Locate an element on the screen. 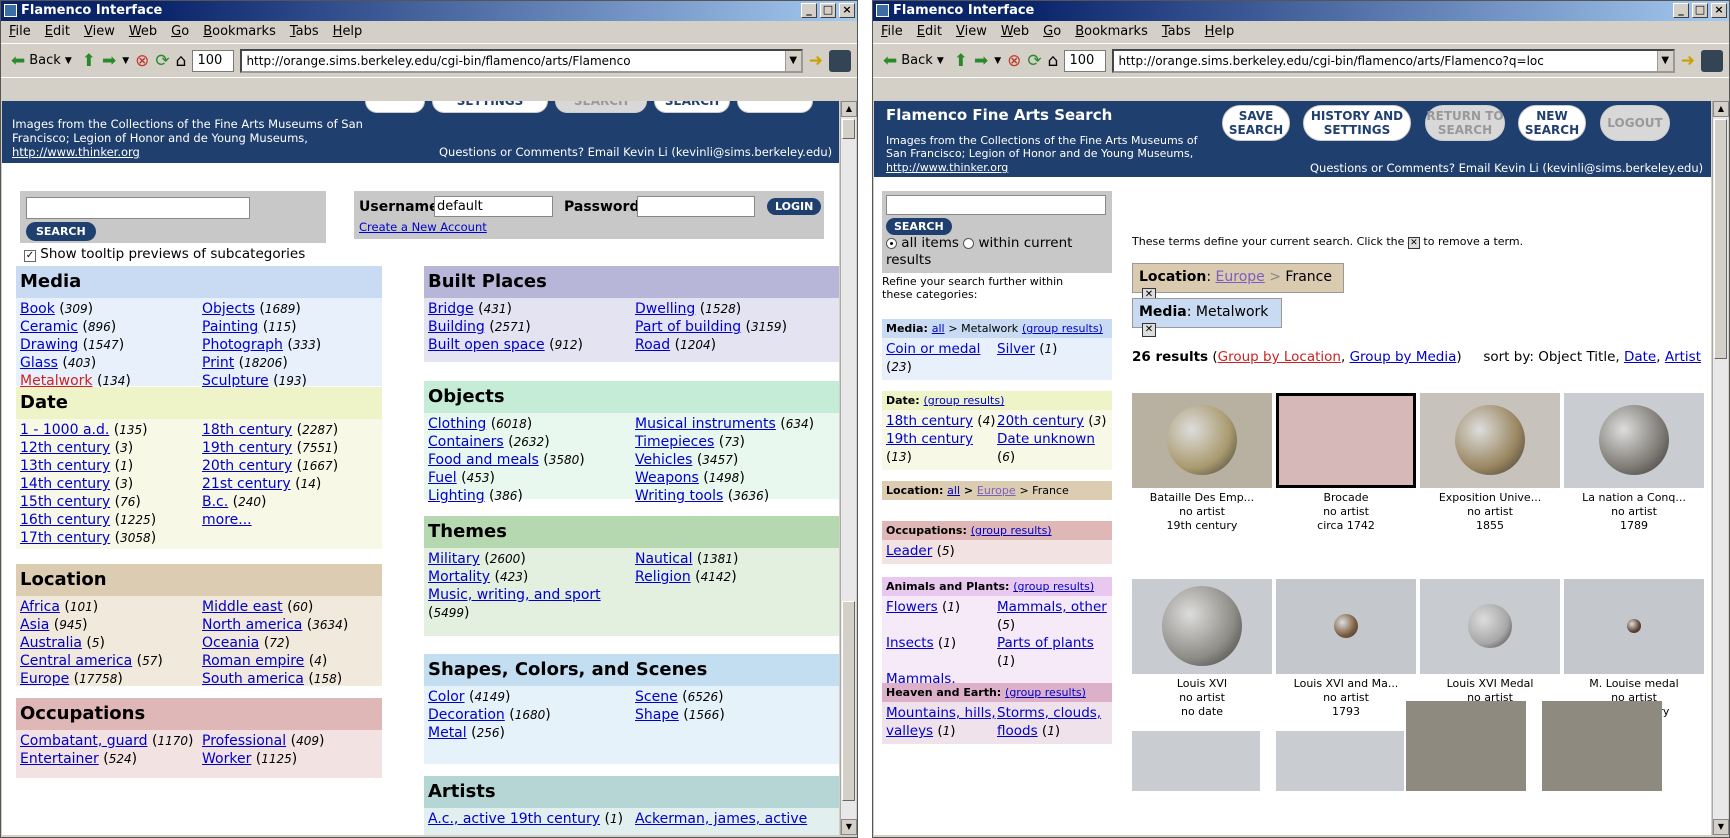 This screenshot has height=838, width=1730. minimize-button: _ is located at coordinates (809, 10).